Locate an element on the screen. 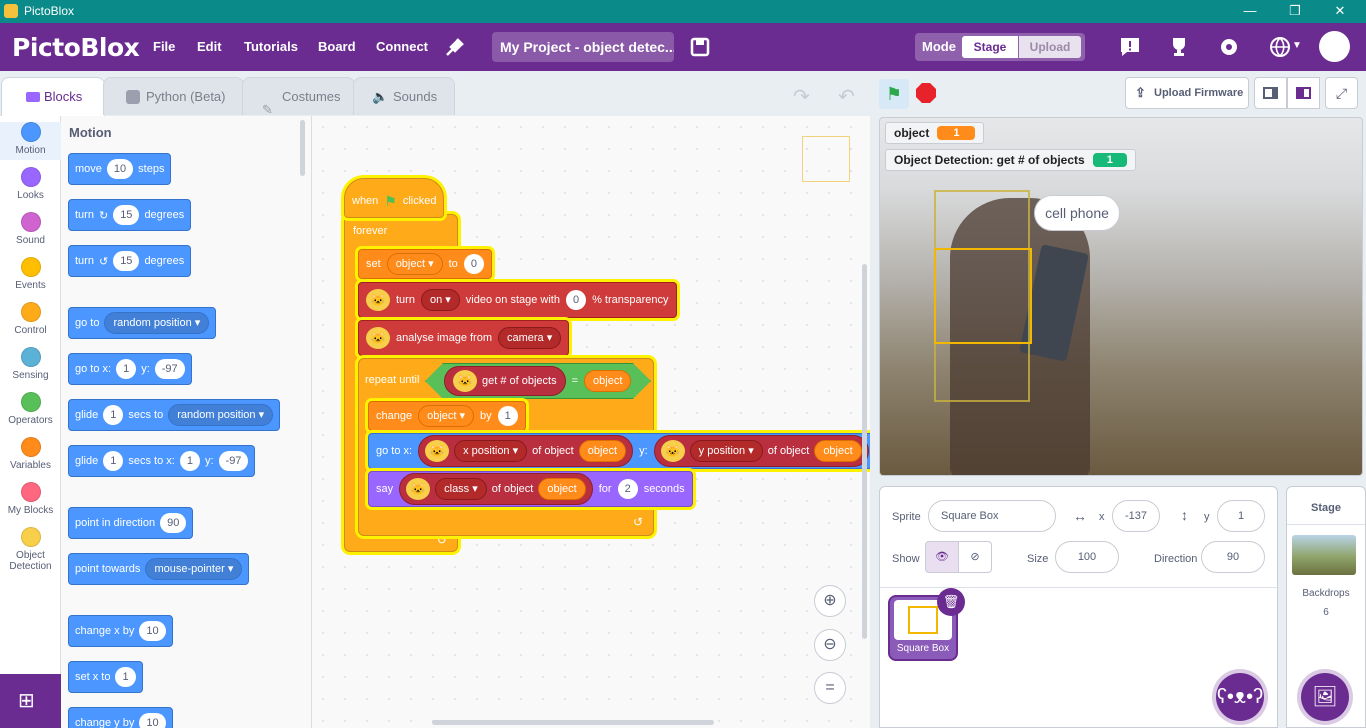 Image resolution: width=1366 pixels, height=728 pixels. x-label: x is located at coordinates (1102, 517).